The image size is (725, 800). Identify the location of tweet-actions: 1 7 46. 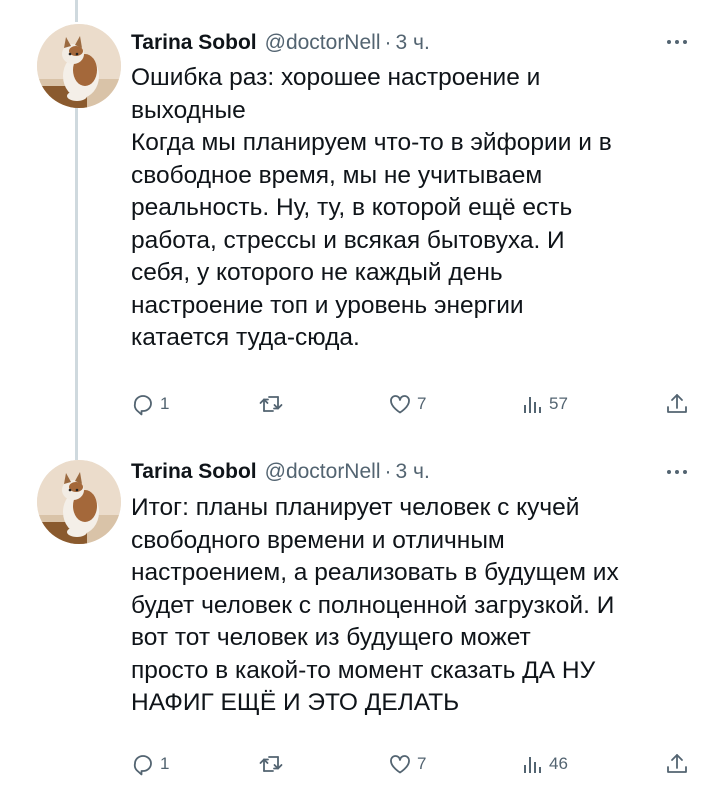
(413, 764).